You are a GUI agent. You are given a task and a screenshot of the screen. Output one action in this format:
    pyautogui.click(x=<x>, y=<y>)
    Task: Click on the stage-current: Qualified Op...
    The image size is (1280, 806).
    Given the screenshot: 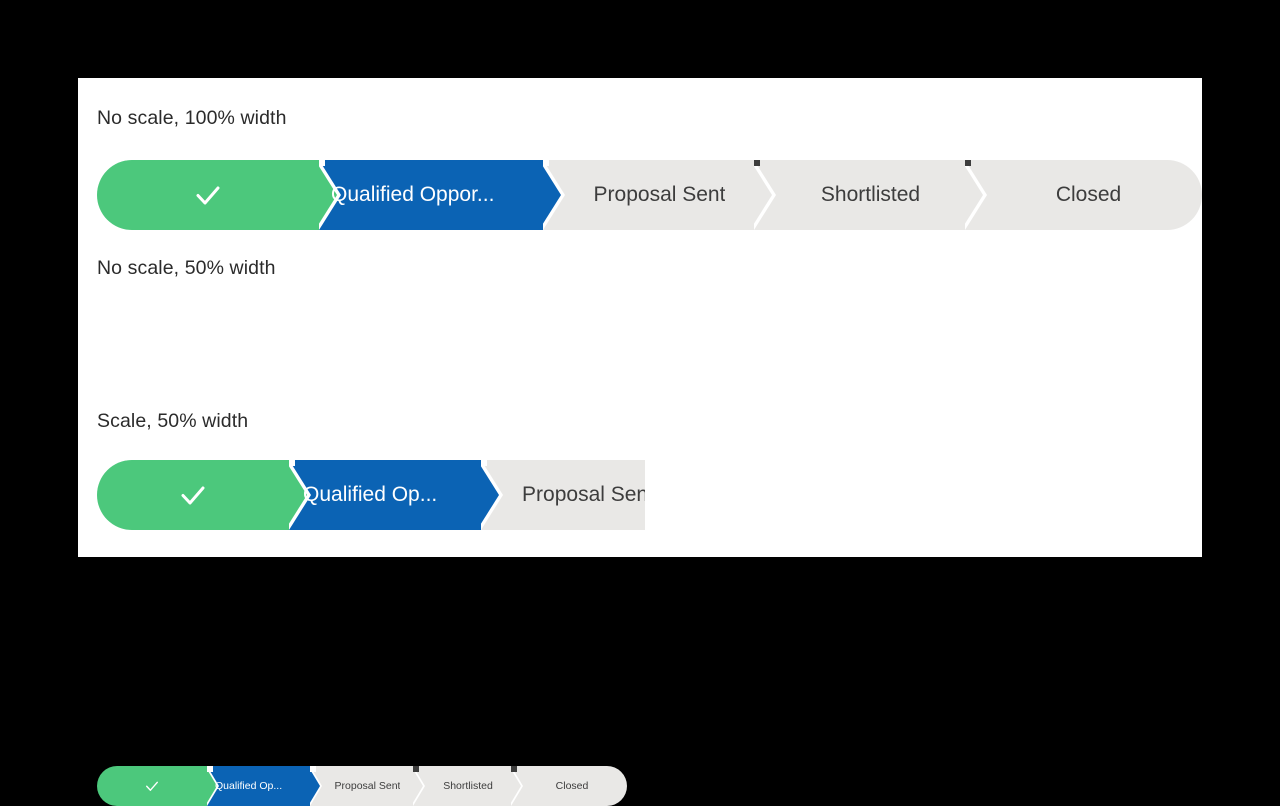 What is the action you would take?
    pyautogui.click(x=264, y=786)
    